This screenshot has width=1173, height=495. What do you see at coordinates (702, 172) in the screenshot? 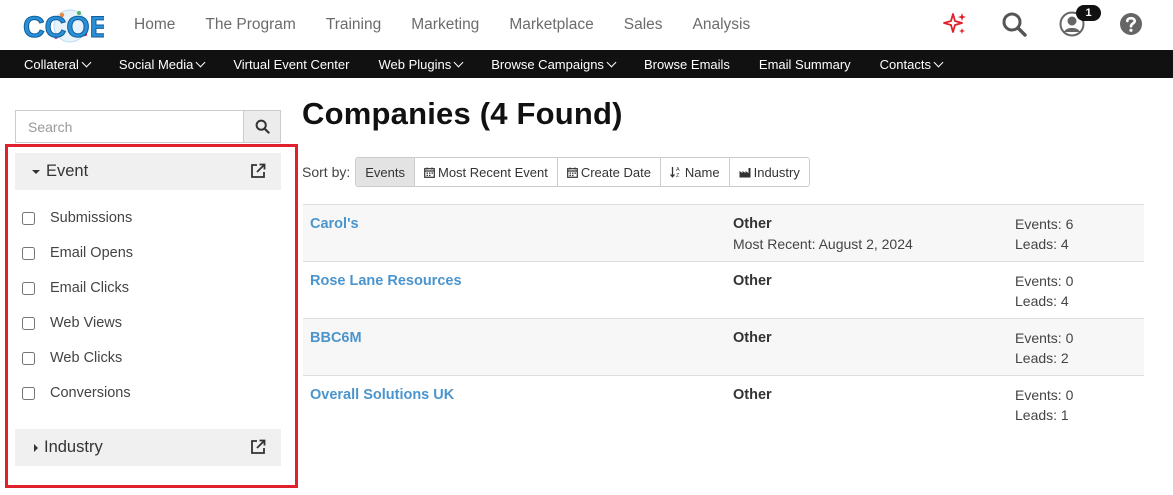
I see `sort-button-label: Name` at bounding box center [702, 172].